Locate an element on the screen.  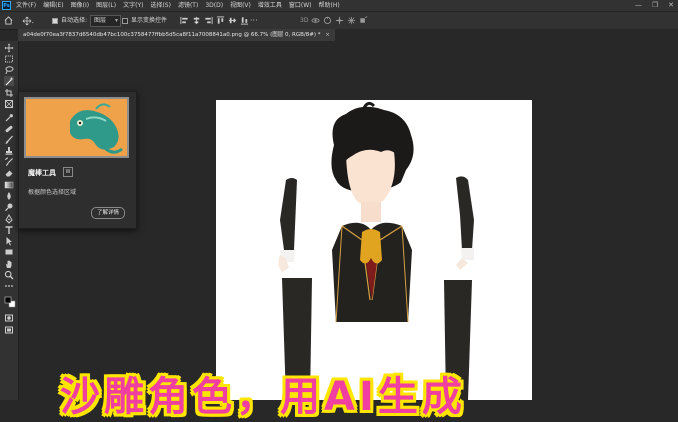
distribute-group: ··· is located at coordinates (254, 20).